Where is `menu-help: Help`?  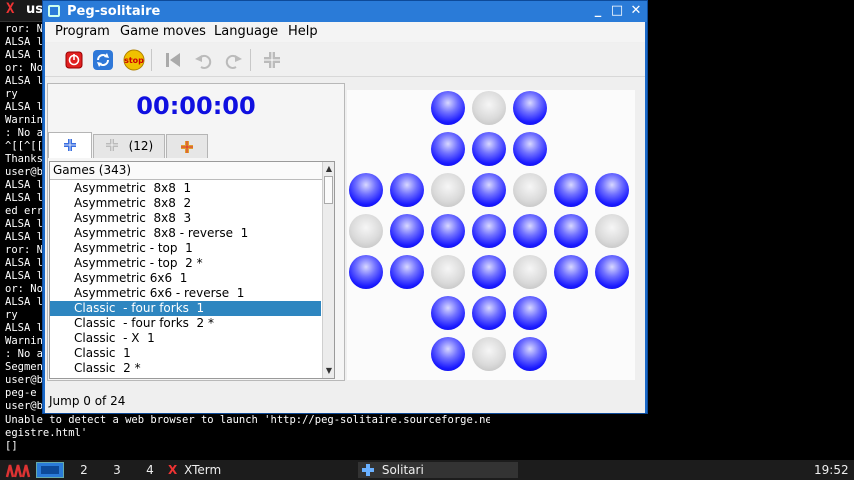 menu-help: Help is located at coordinates (303, 31).